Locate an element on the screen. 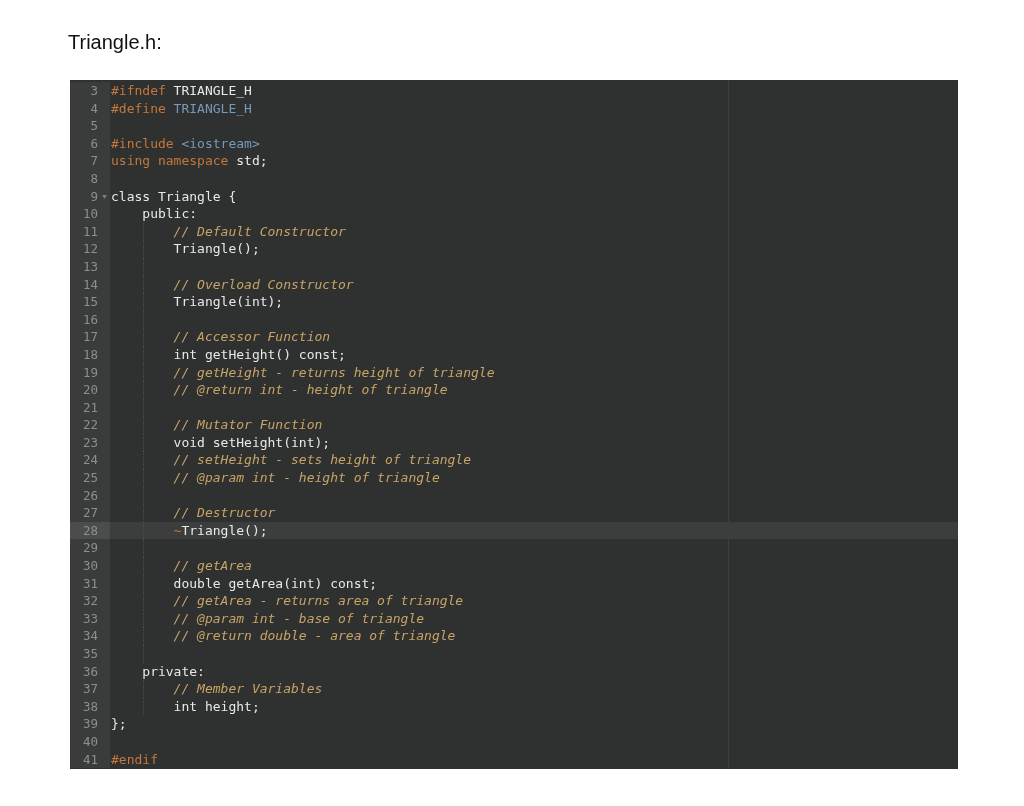 The width and height of the screenshot is (1024, 806). line-number: 3 is located at coordinates (93, 91).